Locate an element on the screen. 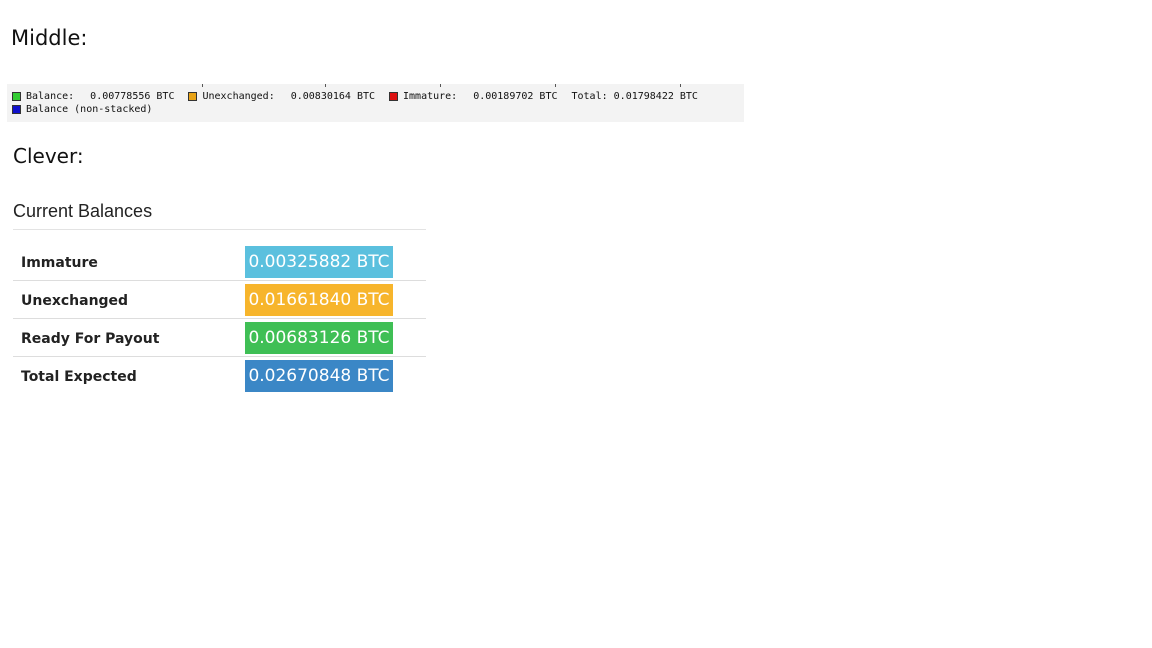 Image resolution: width=1152 pixels, height=648 pixels. table-row: Unexchanged 0.01661840 BTC is located at coordinates (219, 300).